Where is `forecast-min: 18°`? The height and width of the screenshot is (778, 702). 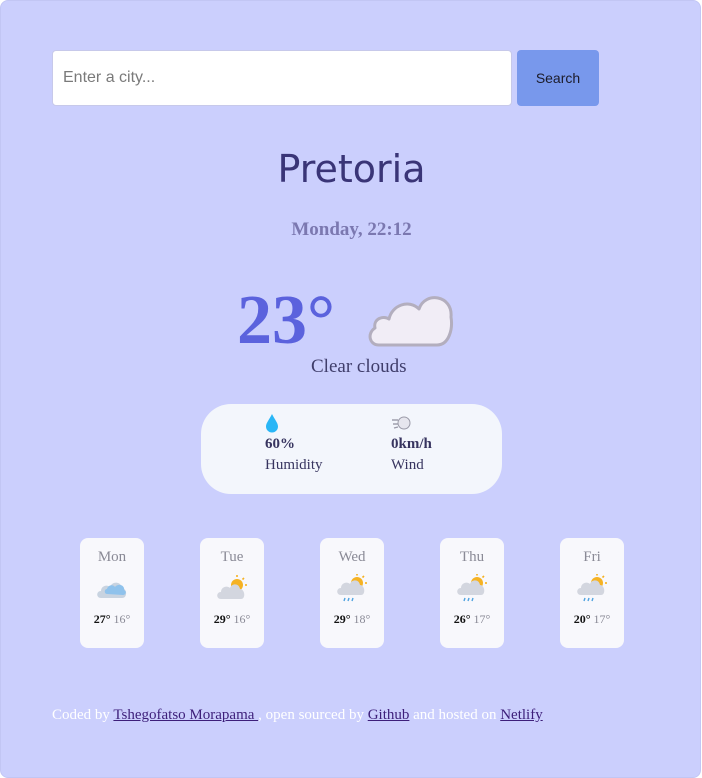
forecast-min: 18° is located at coordinates (362, 619).